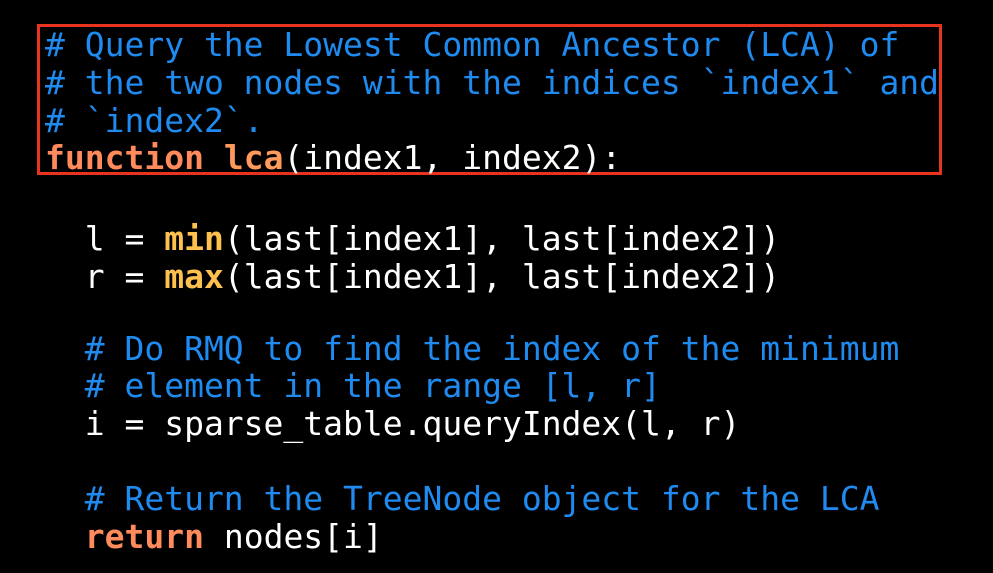  Describe the element at coordinates (124, 157) in the screenshot. I see `function-keyword: function` at that location.